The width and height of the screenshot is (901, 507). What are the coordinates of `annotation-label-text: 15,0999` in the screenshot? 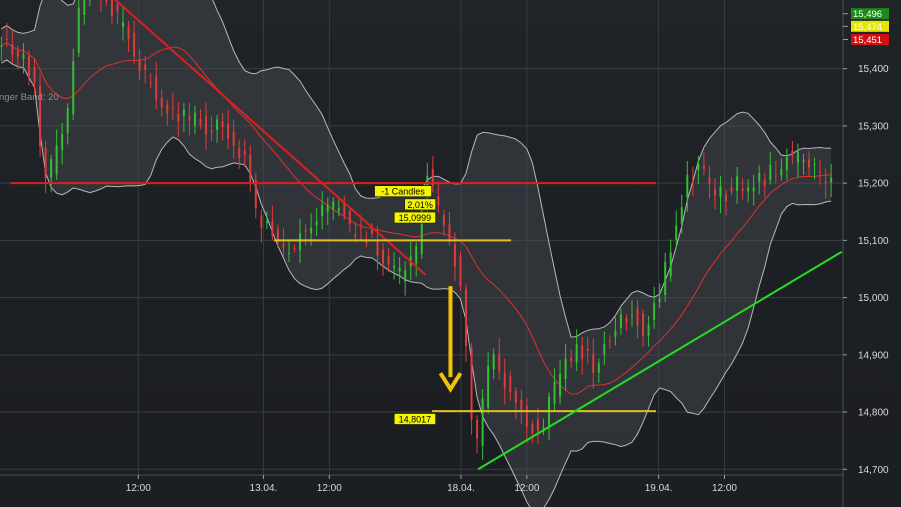 It's located at (415, 218).